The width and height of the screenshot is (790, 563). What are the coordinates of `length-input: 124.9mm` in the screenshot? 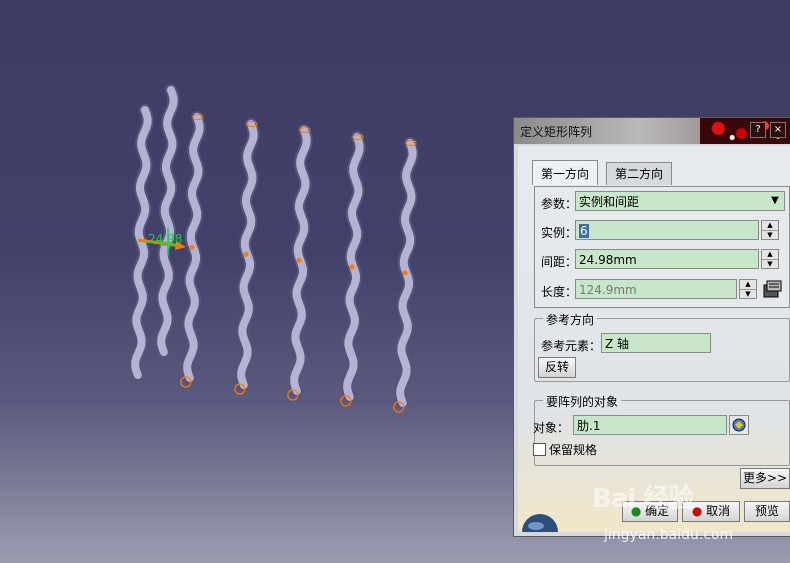 It's located at (656, 289).